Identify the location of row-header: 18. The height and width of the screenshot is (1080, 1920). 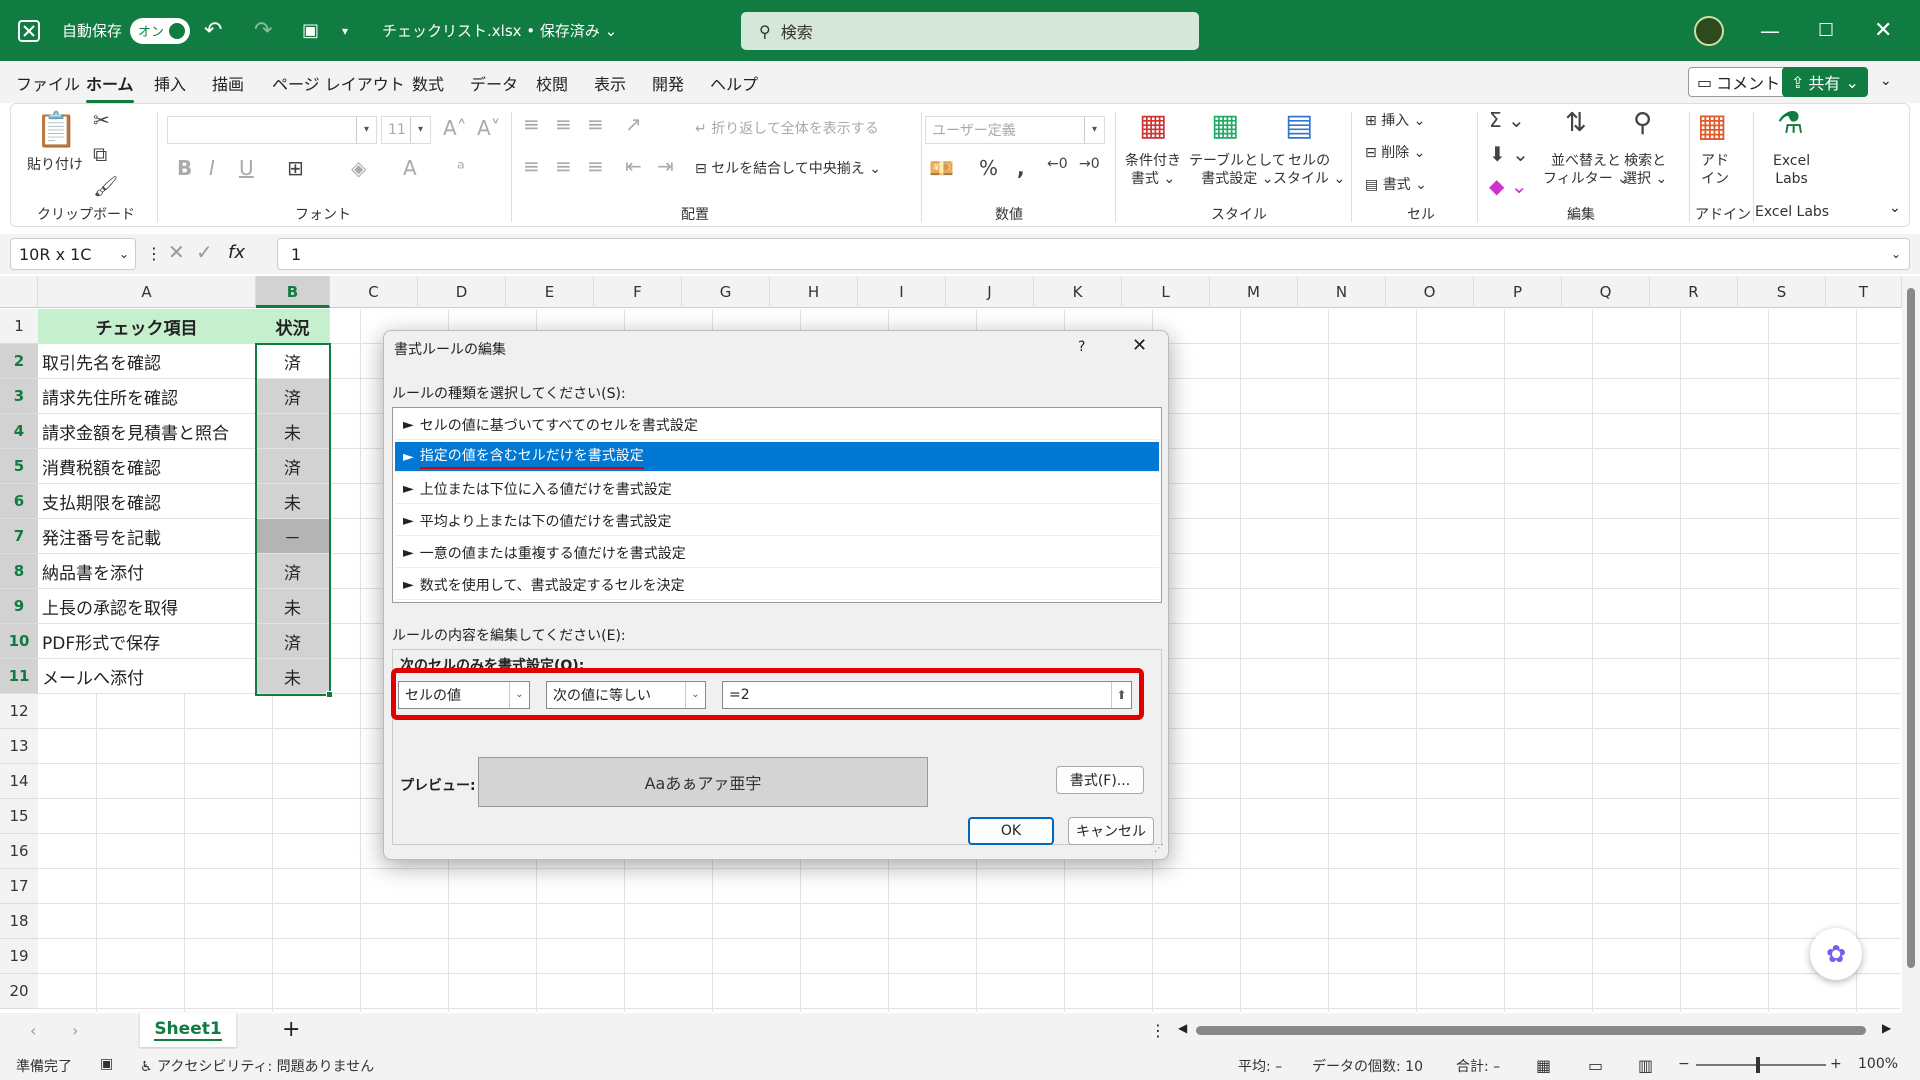
(19, 921).